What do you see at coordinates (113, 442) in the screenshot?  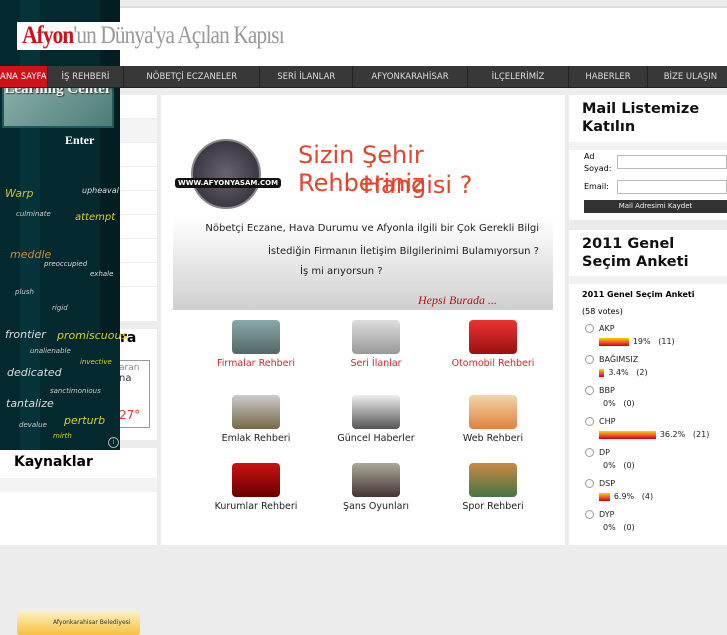 I see `info-icon: i` at bounding box center [113, 442].